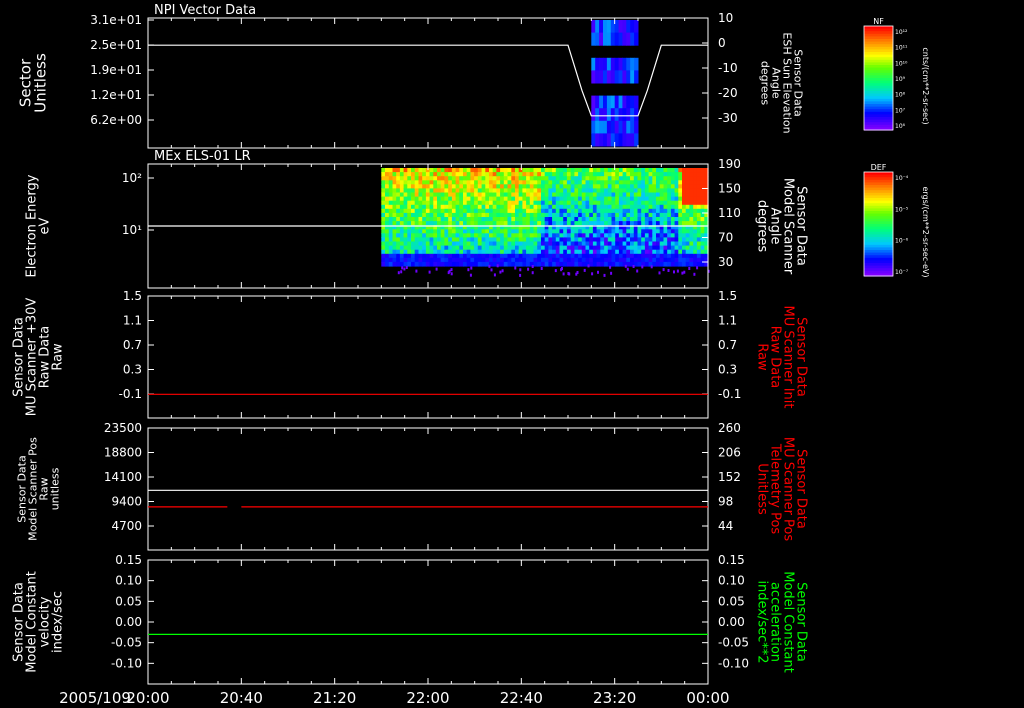 The height and width of the screenshot is (708, 1024). I want to click on y-tick-label-left: 2.5e+01, so click(116, 45).